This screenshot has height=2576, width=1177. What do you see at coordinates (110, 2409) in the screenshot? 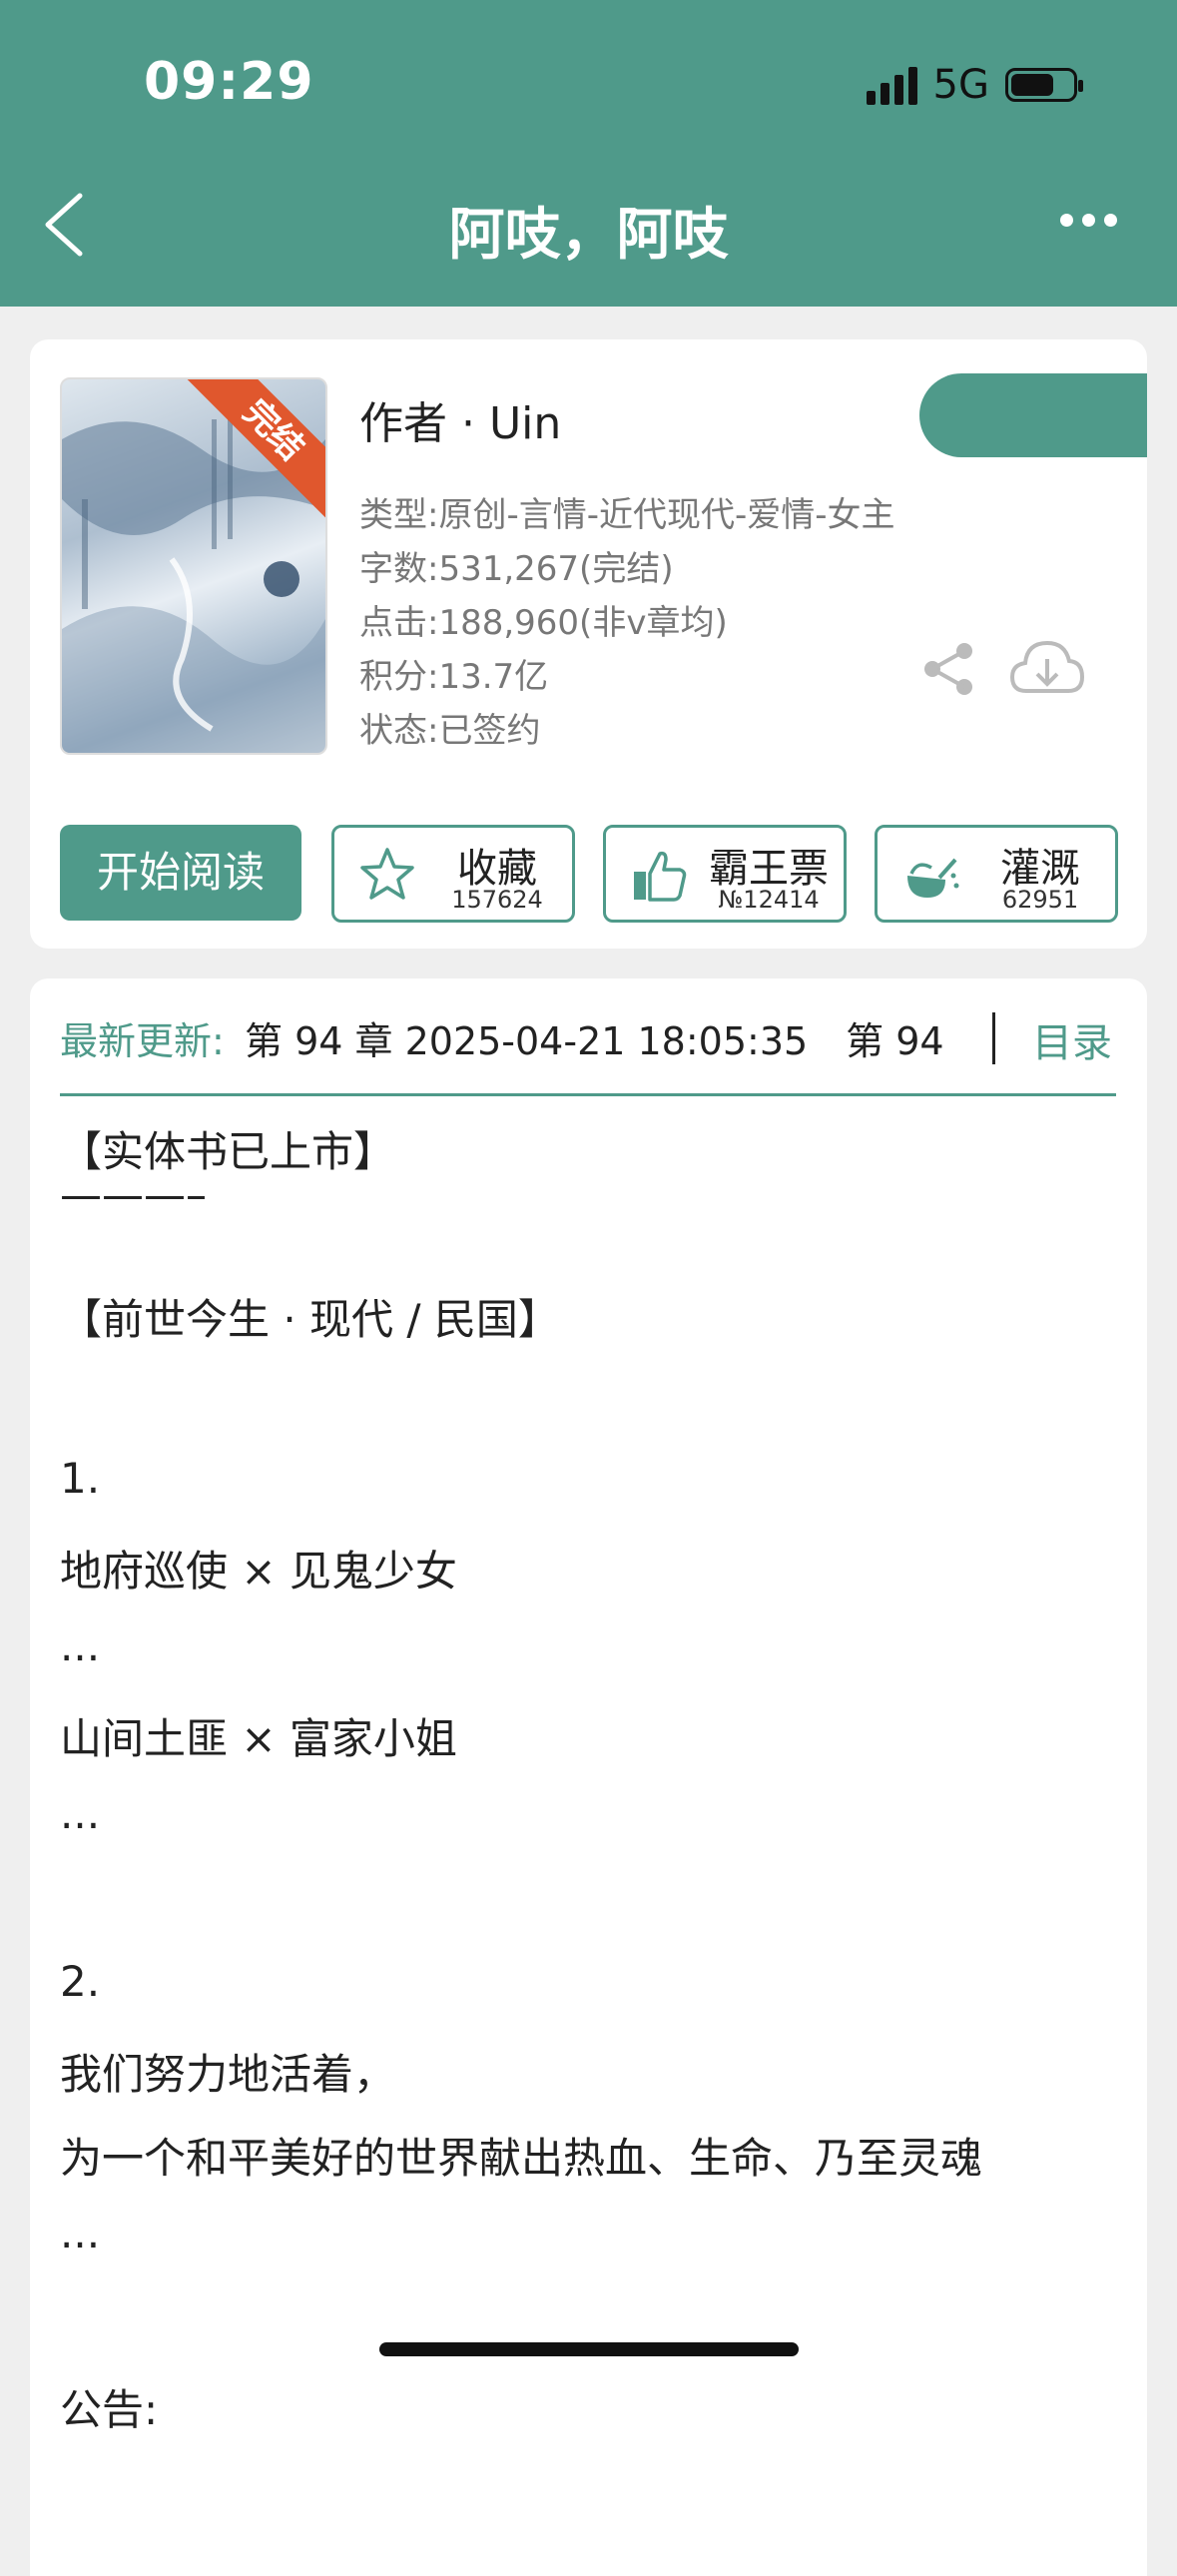
I see `intro-line: 公告:` at bounding box center [110, 2409].